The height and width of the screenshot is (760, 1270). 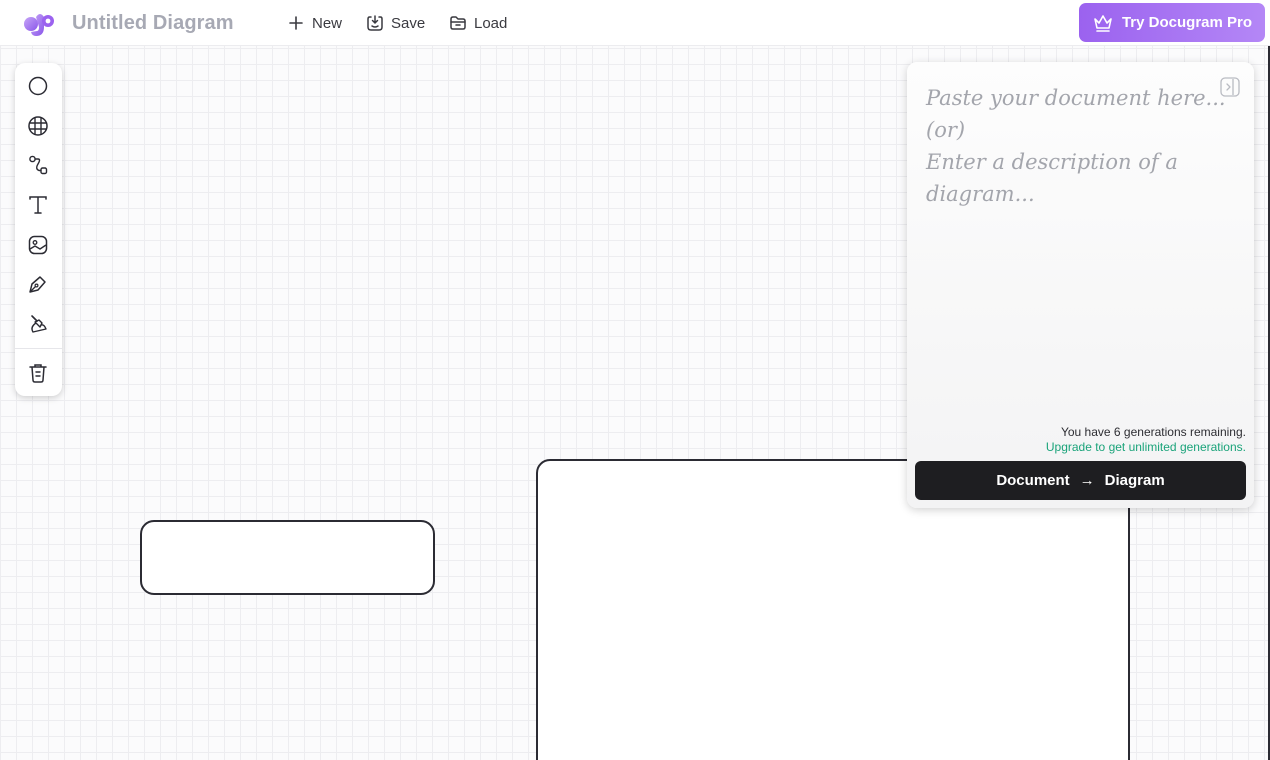 I want to click on connector-icon, so click(x=38, y=165).